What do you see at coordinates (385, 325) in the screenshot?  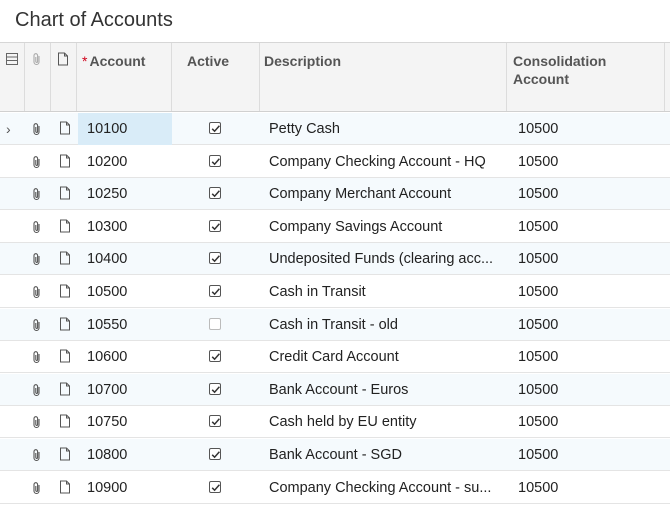 I see `description-cell: Cash in Transit - old` at bounding box center [385, 325].